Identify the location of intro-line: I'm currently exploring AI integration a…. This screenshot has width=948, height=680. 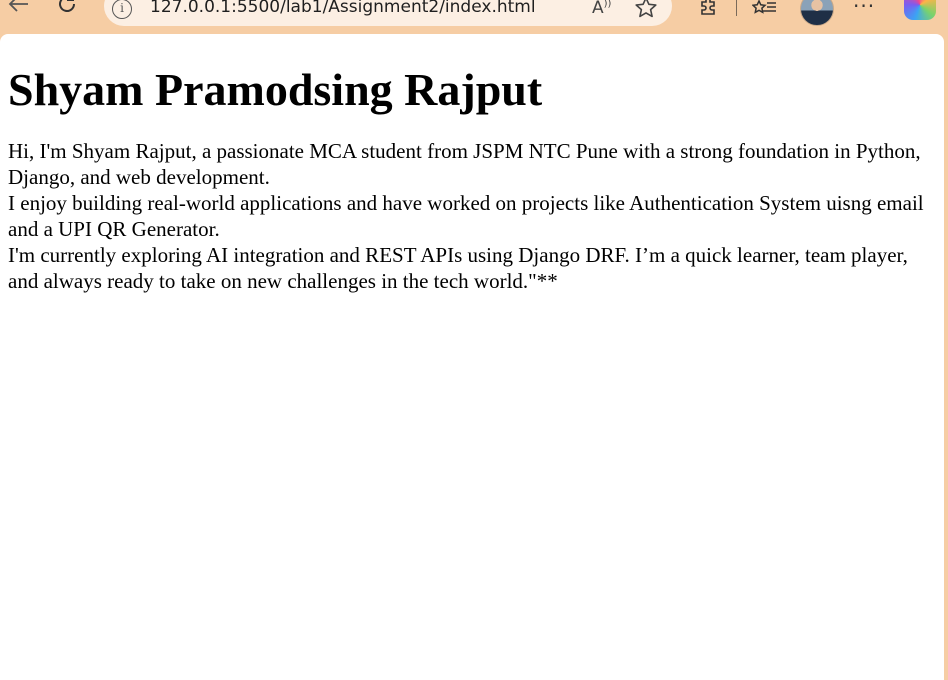
(458, 268).